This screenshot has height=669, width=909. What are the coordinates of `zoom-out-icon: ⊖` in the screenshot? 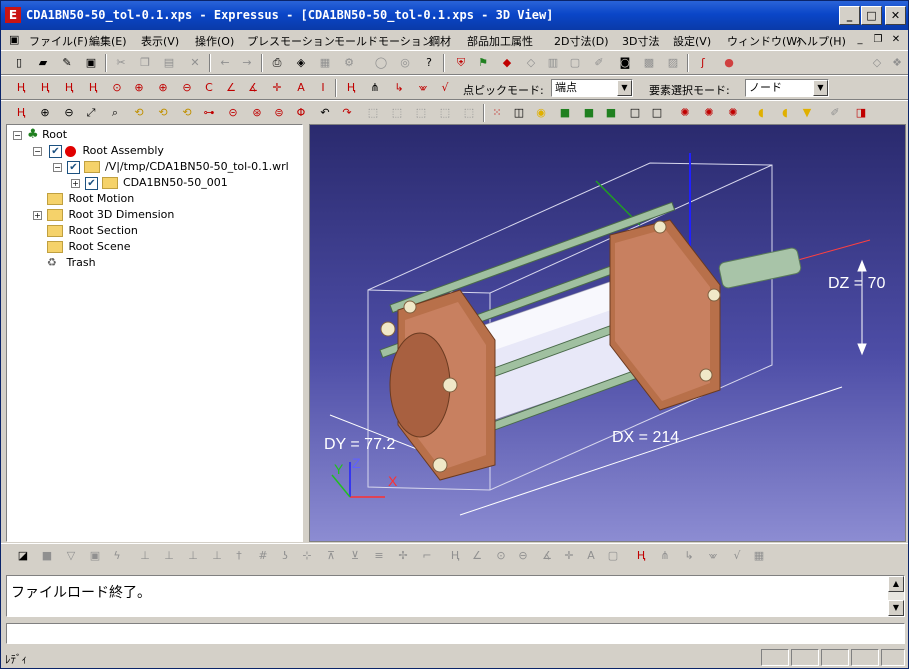 It's located at (69, 113).